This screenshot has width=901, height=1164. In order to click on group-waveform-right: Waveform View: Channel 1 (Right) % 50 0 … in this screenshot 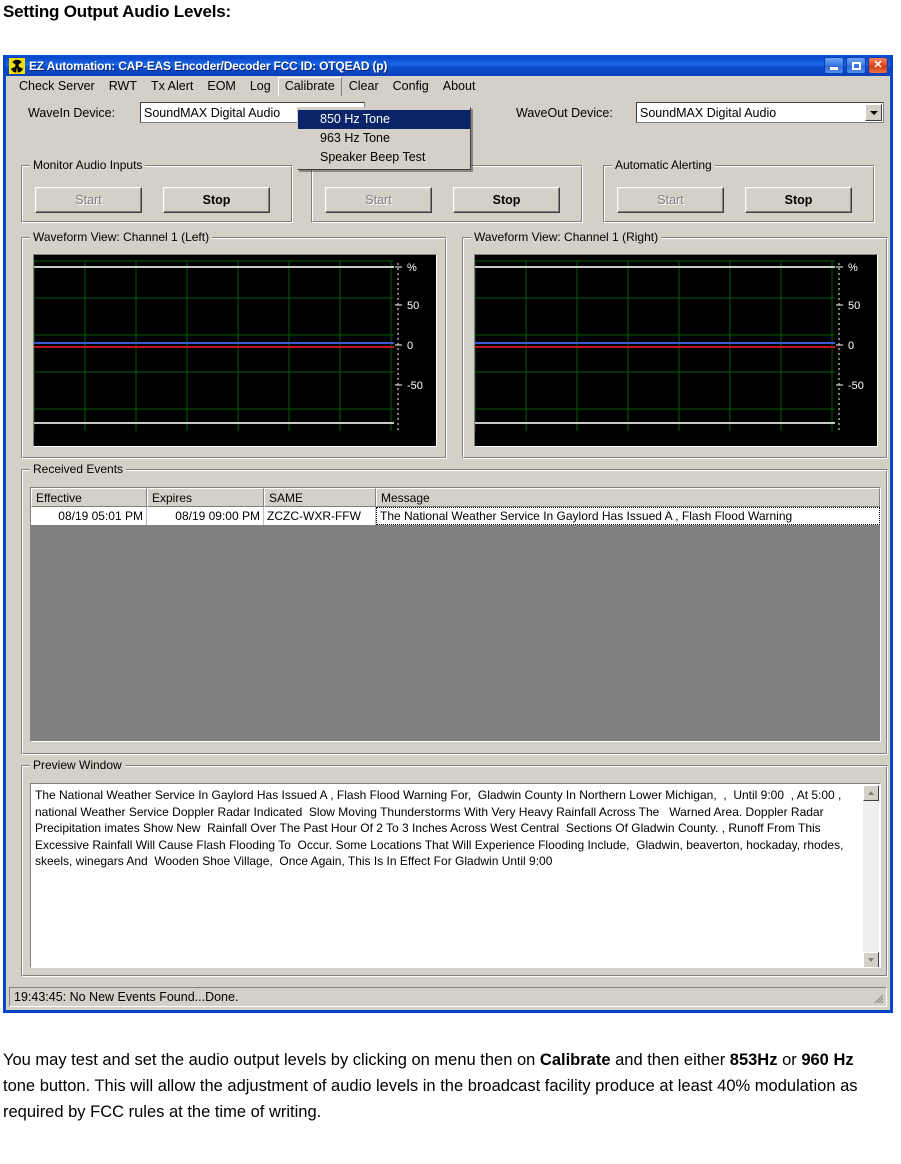, I will do `click(675, 344)`.